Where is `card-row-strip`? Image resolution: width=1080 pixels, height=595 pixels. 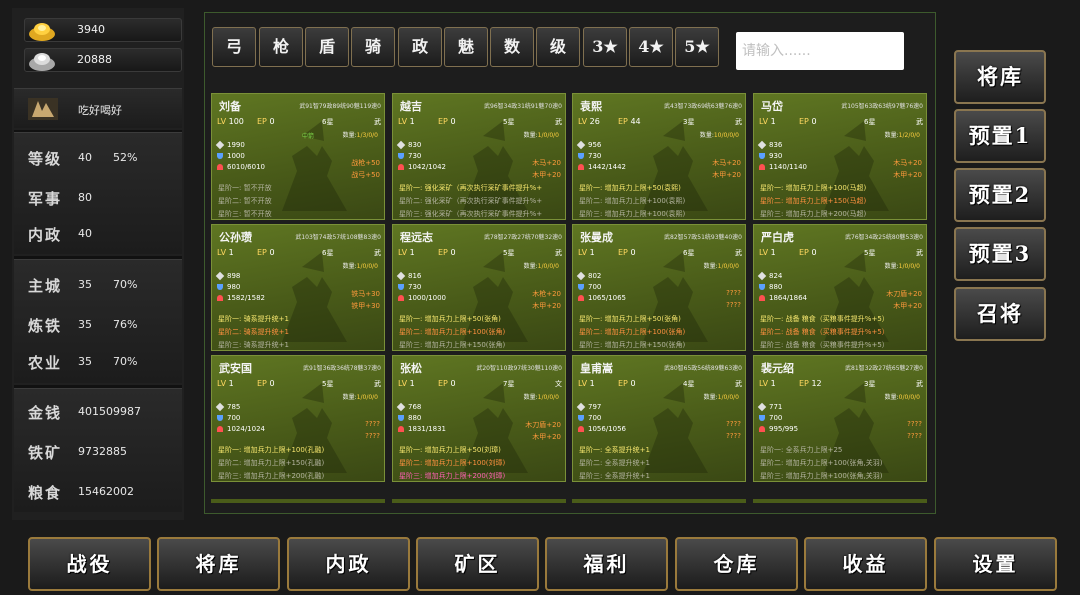 card-row-strip is located at coordinates (840, 501).